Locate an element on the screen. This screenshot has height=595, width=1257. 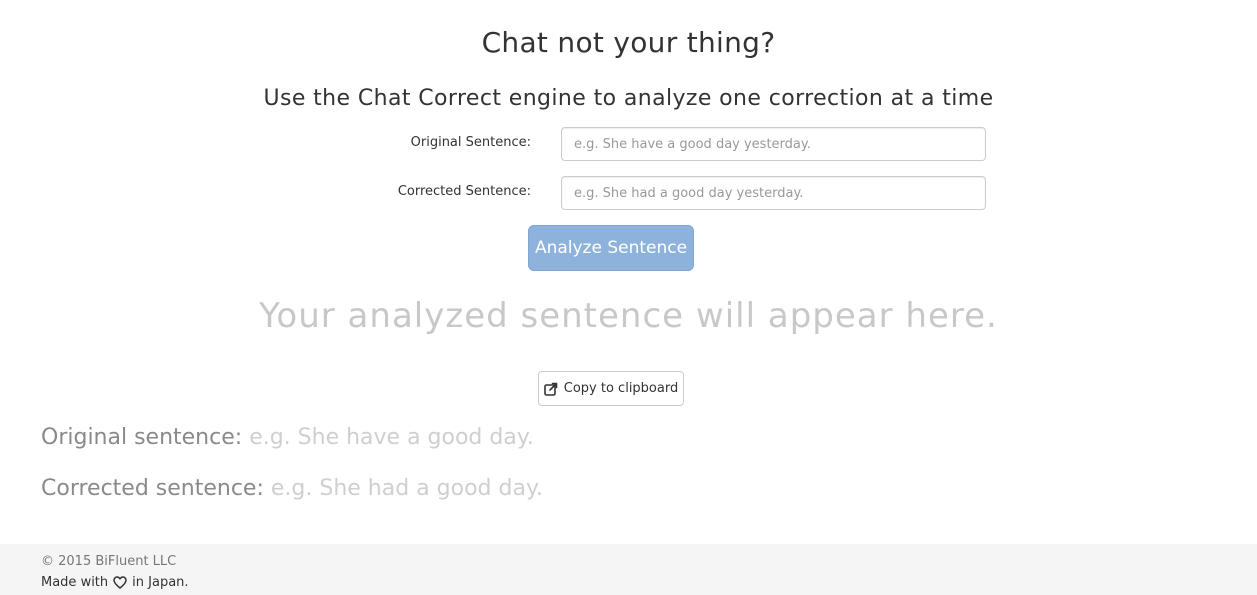
heart-icon is located at coordinates (120, 582).